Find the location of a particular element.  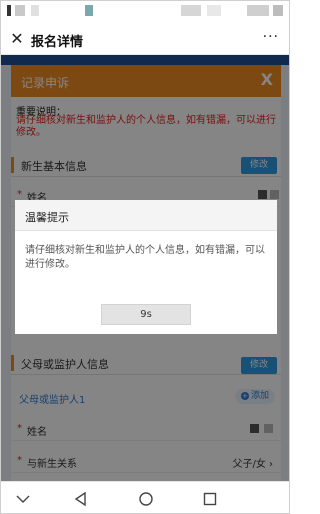

more-dots-icon: ··· is located at coordinates (271, 37).